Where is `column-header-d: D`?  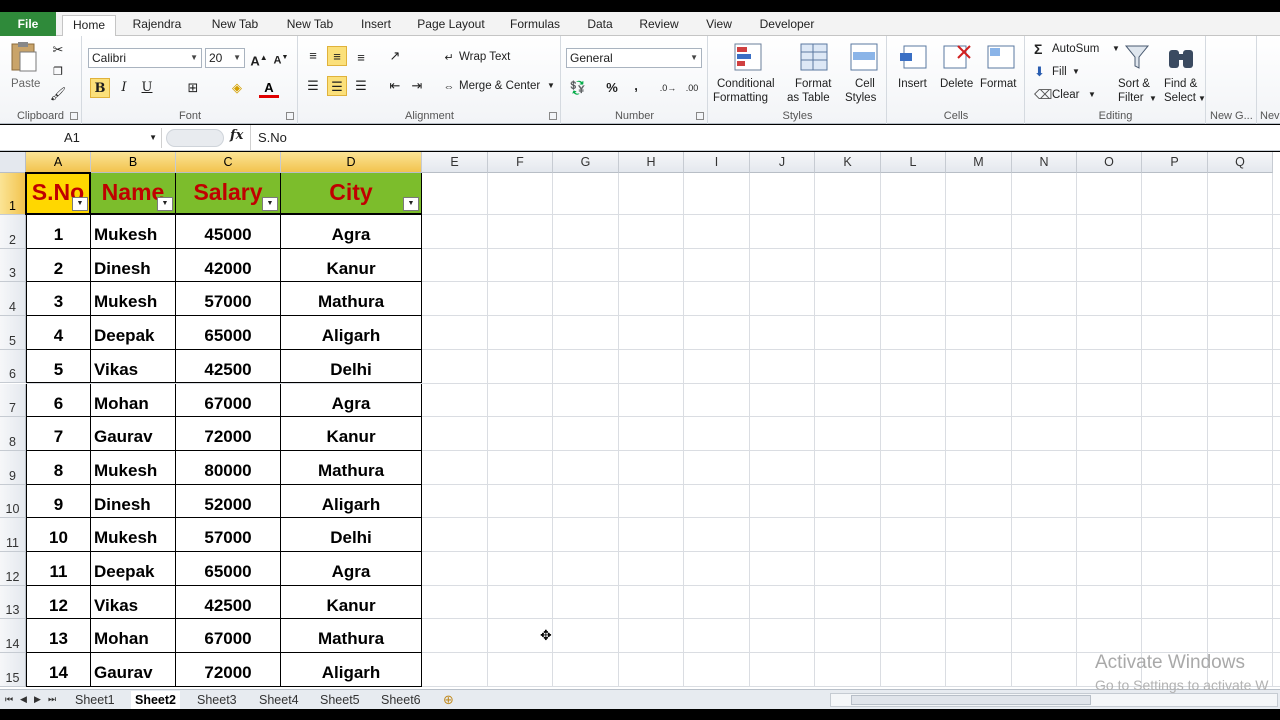 column-header-d: D is located at coordinates (351, 162).